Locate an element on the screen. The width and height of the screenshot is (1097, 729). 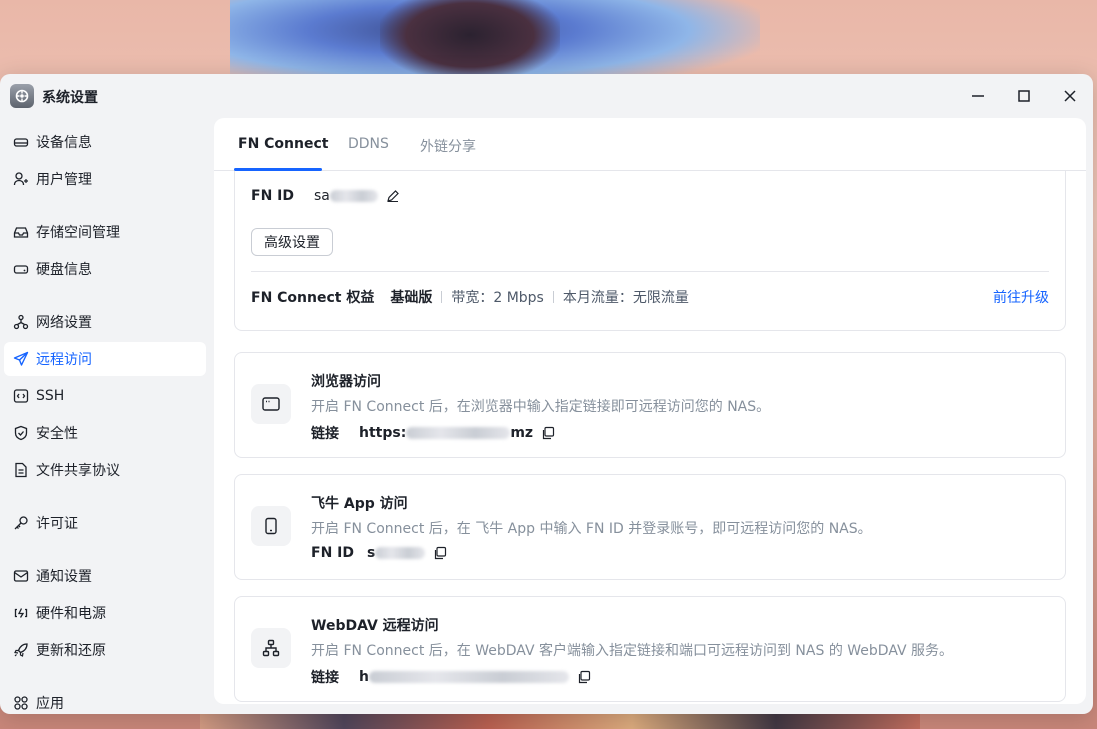
ssh-icon is located at coordinates (21, 396).